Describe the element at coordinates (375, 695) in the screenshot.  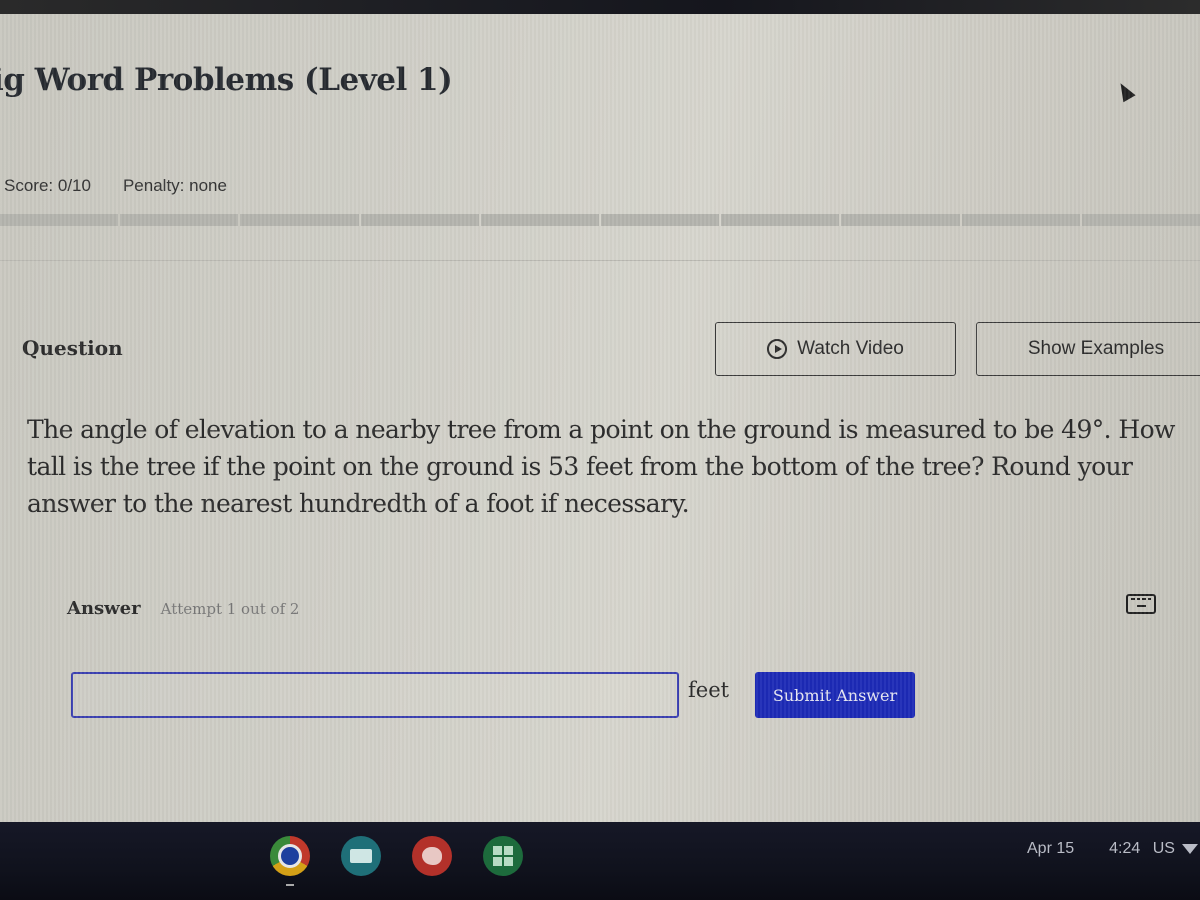
I see `answer-input` at that location.